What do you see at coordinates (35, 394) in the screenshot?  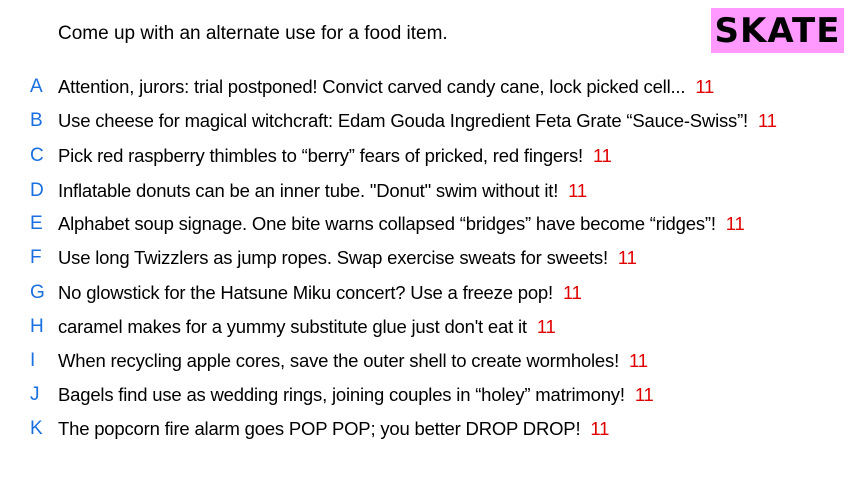 I see `answer-letter: J` at bounding box center [35, 394].